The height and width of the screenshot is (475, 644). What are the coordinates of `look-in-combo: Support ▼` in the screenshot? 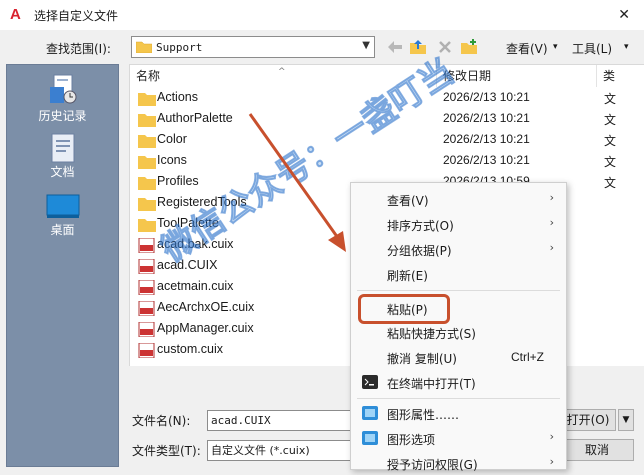 It's located at (253, 47).